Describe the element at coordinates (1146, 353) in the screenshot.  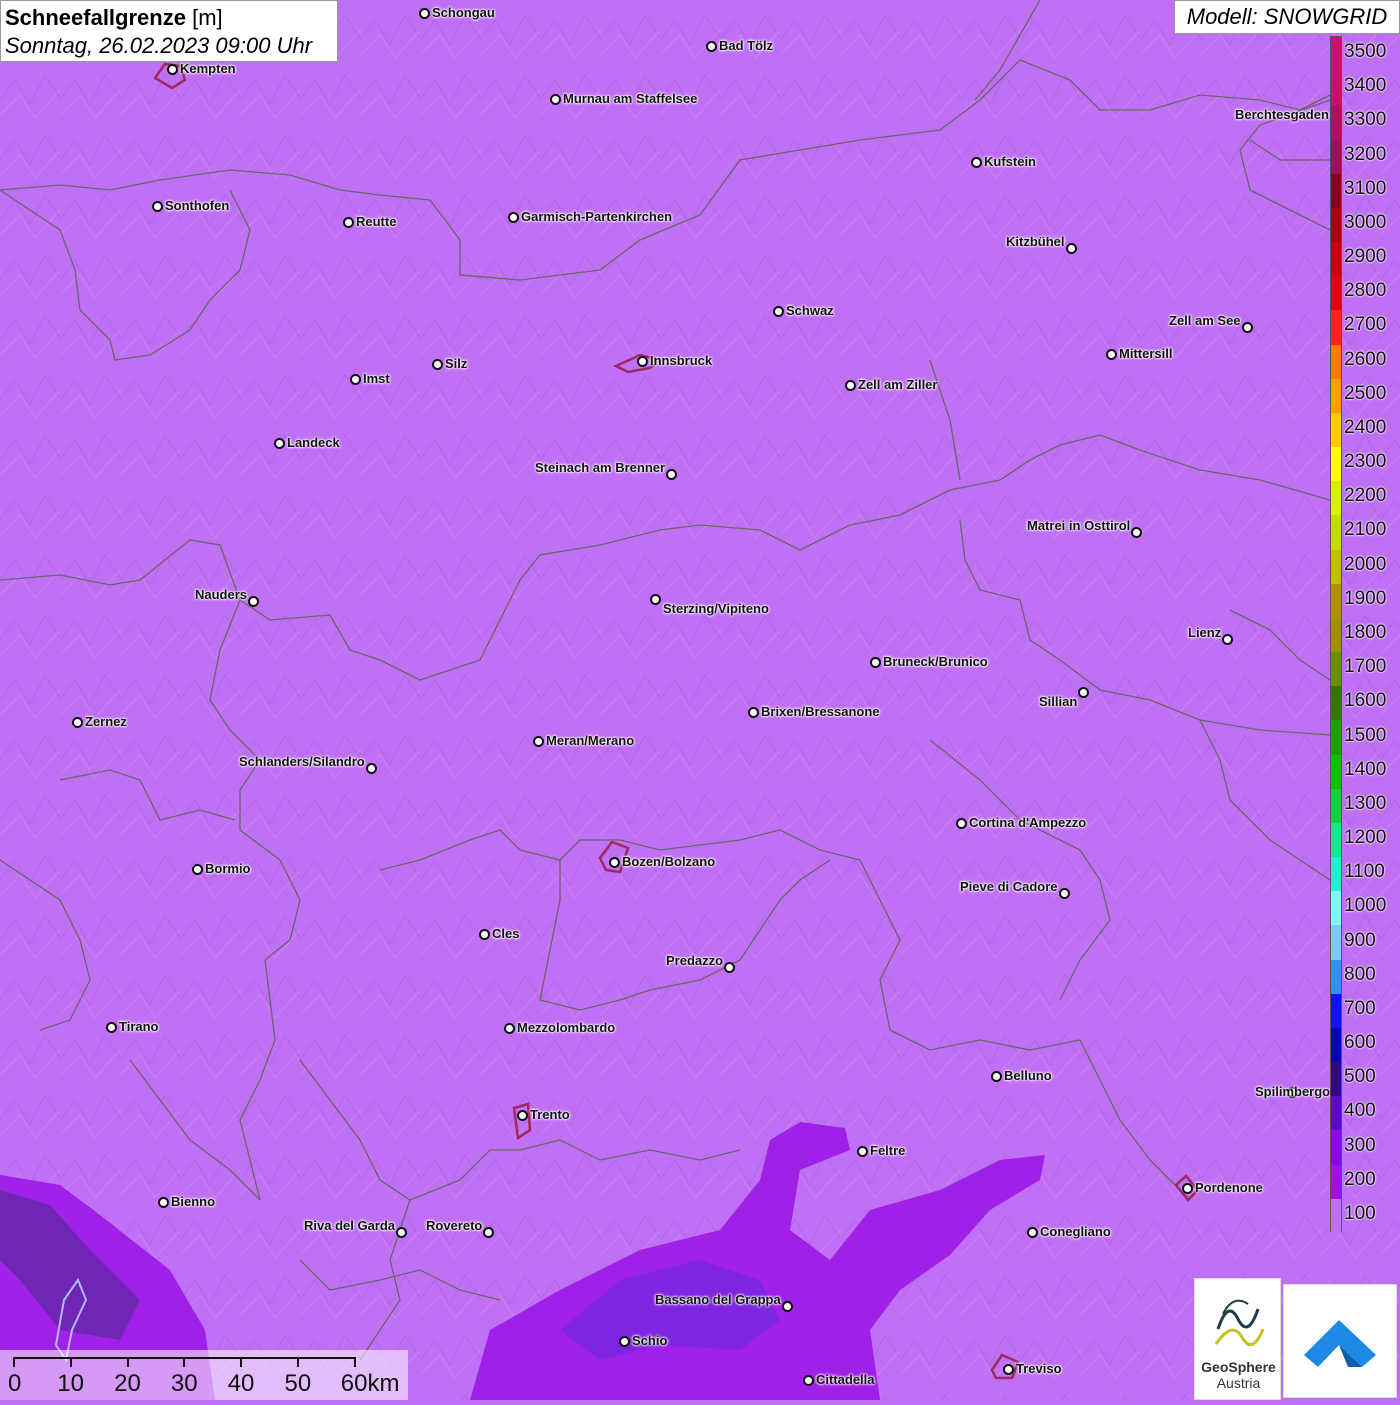
I see `city-label: Mittersill` at that location.